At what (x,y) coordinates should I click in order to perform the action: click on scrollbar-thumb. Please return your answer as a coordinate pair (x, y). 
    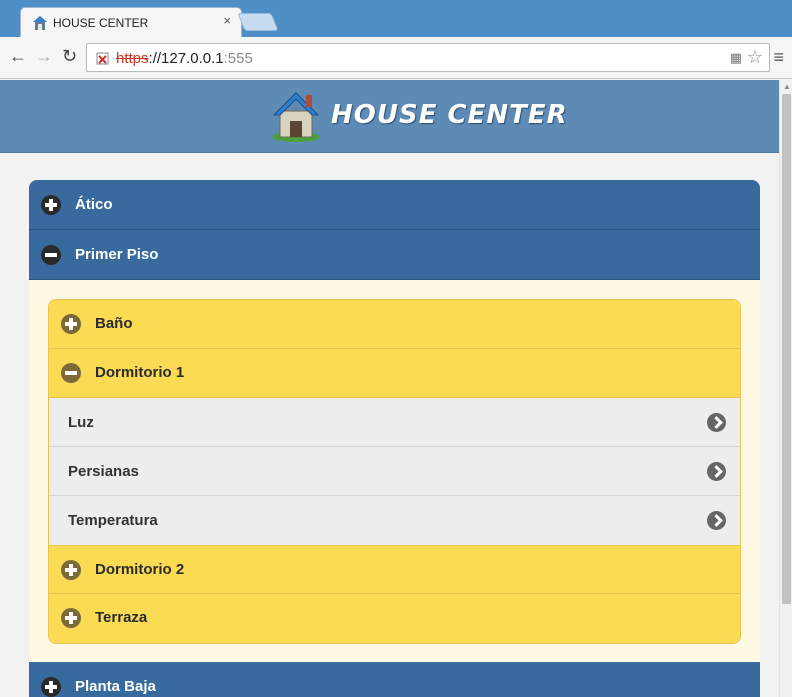
    Looking at the image, I should click on (786, 349).